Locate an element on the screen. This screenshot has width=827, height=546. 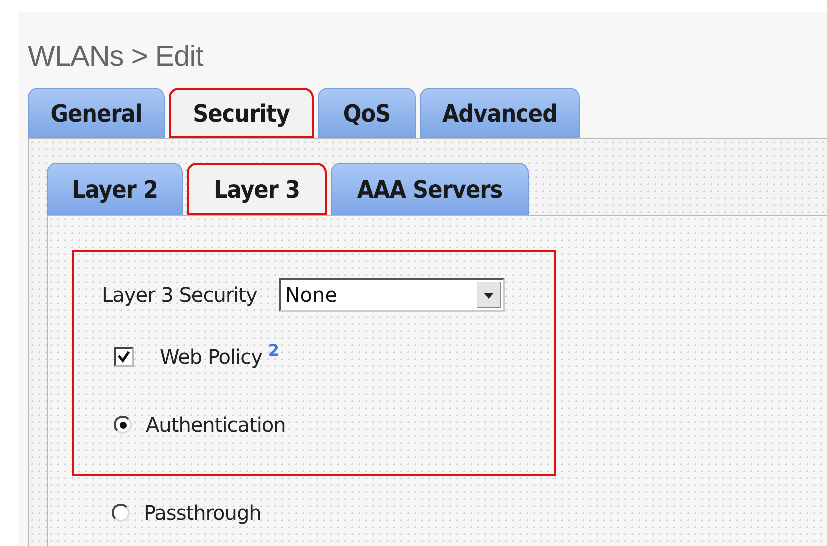
radio-label: Passthrough is located at coordinates (203, 513).